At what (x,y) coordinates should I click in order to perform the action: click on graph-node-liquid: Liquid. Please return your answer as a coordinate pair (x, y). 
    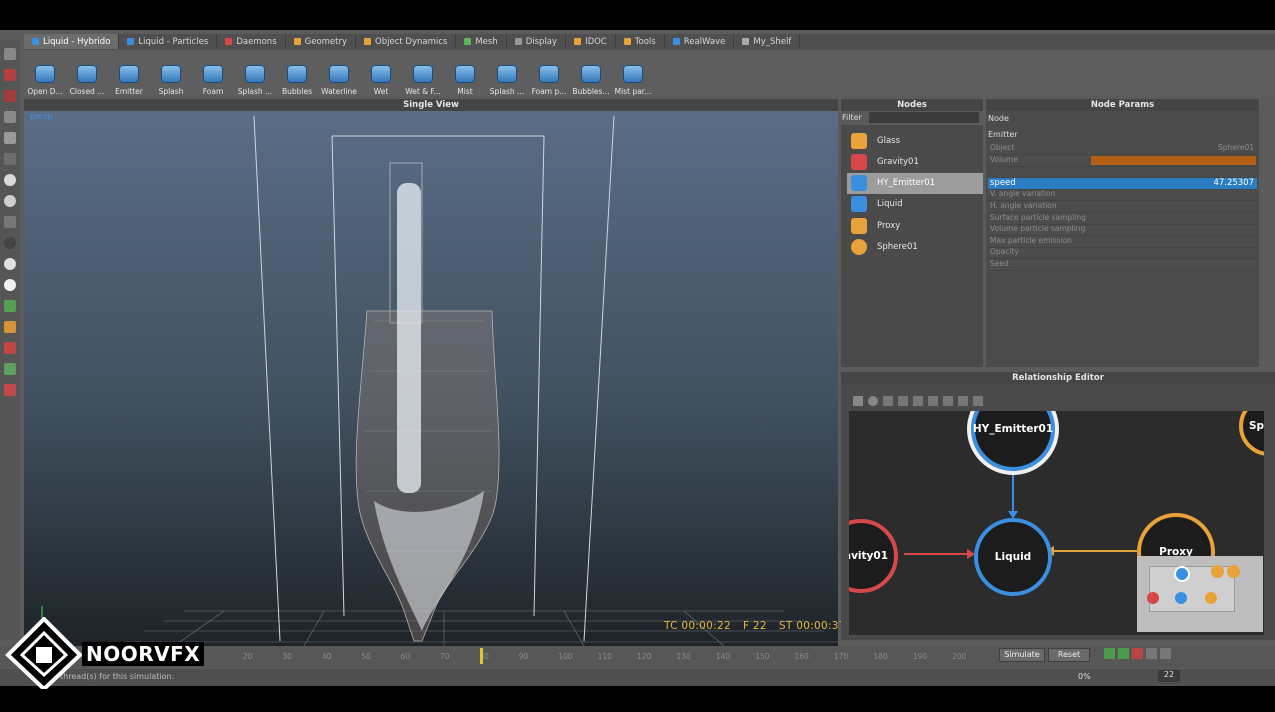
    Looking at the image, I should click on (1013, 557).